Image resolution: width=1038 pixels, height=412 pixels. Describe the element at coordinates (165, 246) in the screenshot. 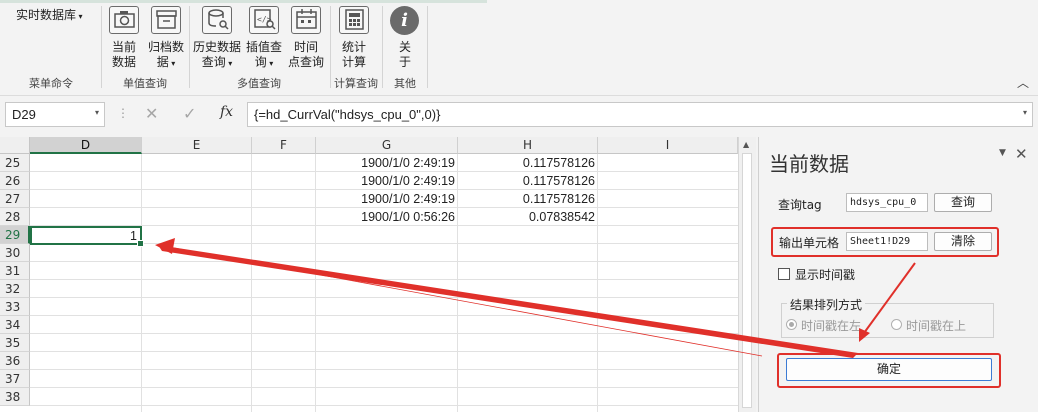

I see `annotation-arrow-head` at that location.